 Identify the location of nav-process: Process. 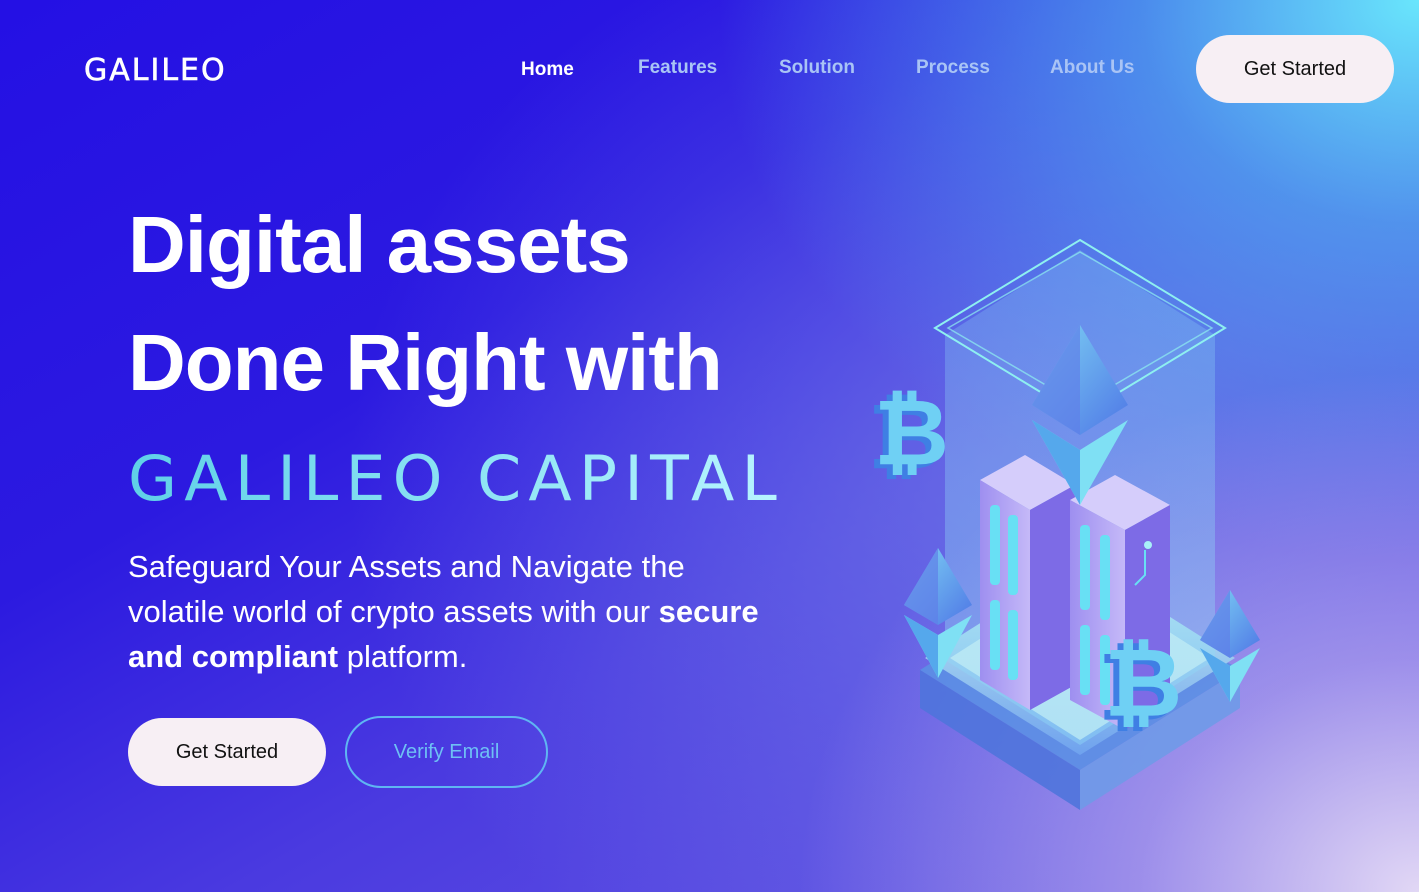
(953, 68).